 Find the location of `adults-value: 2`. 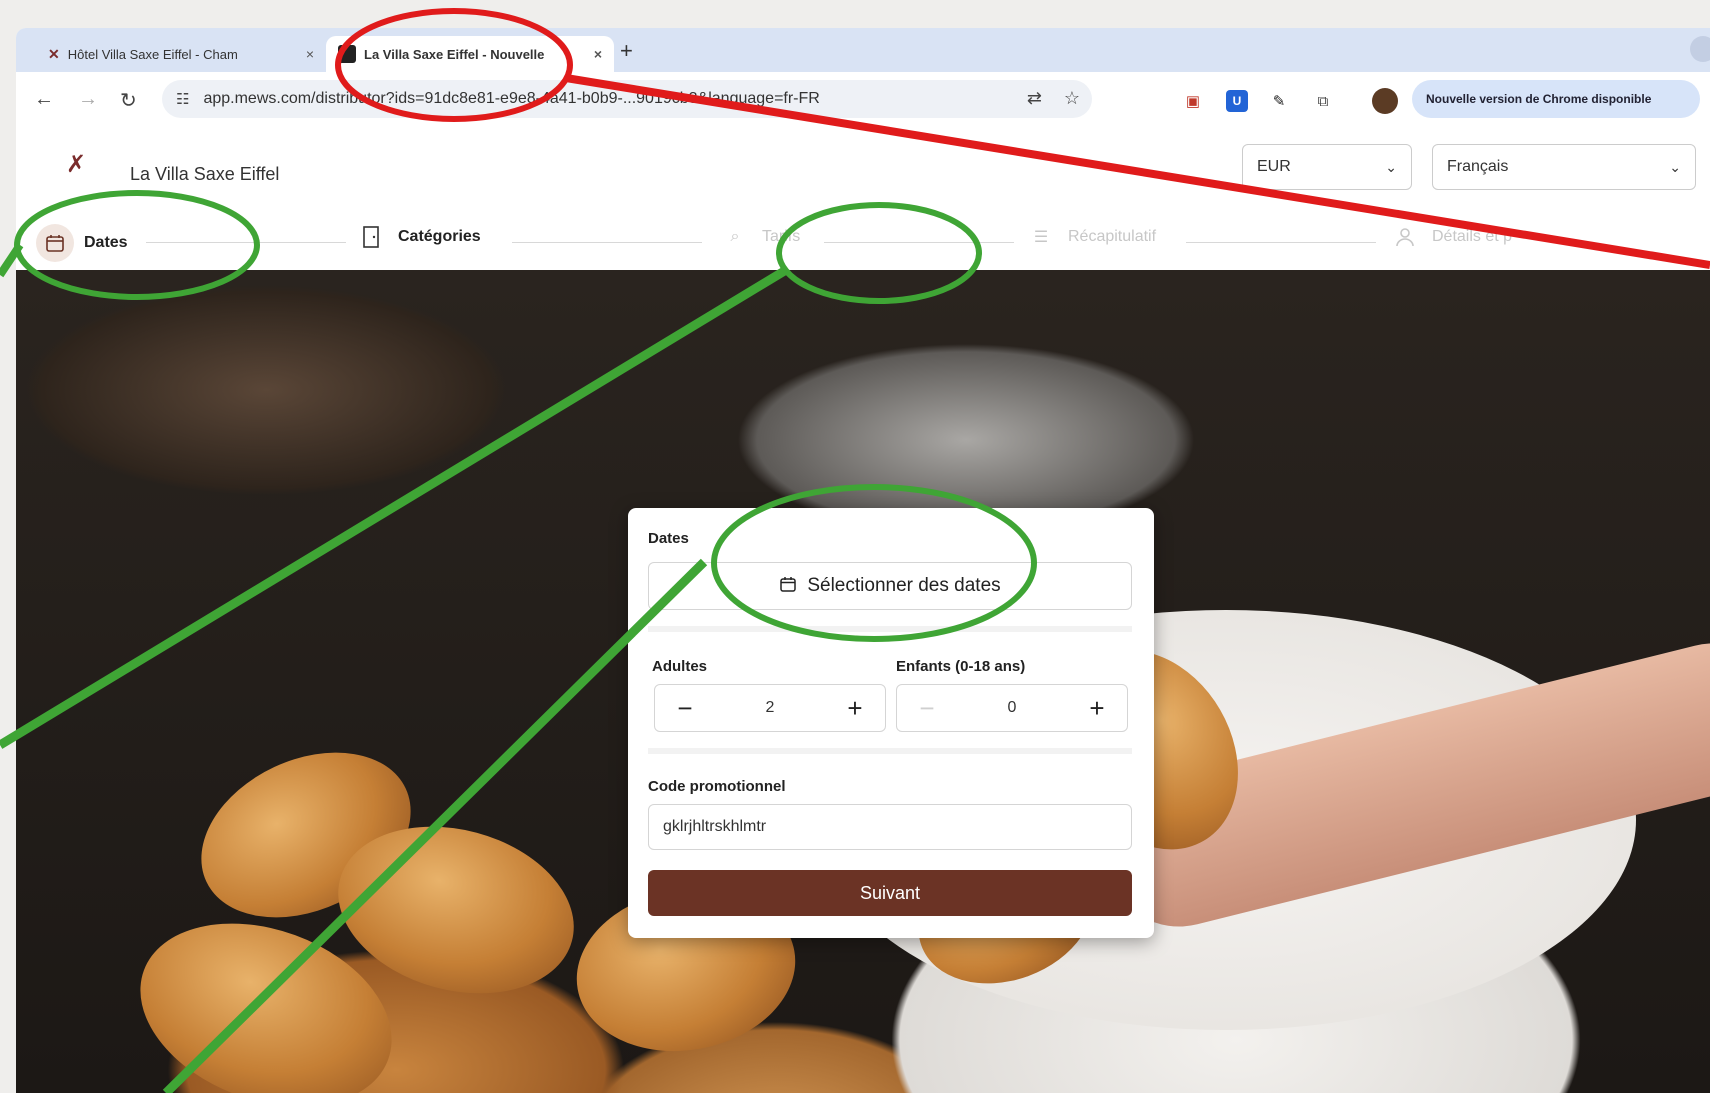

adults-value: 2 is located at coordinates (770, 707).